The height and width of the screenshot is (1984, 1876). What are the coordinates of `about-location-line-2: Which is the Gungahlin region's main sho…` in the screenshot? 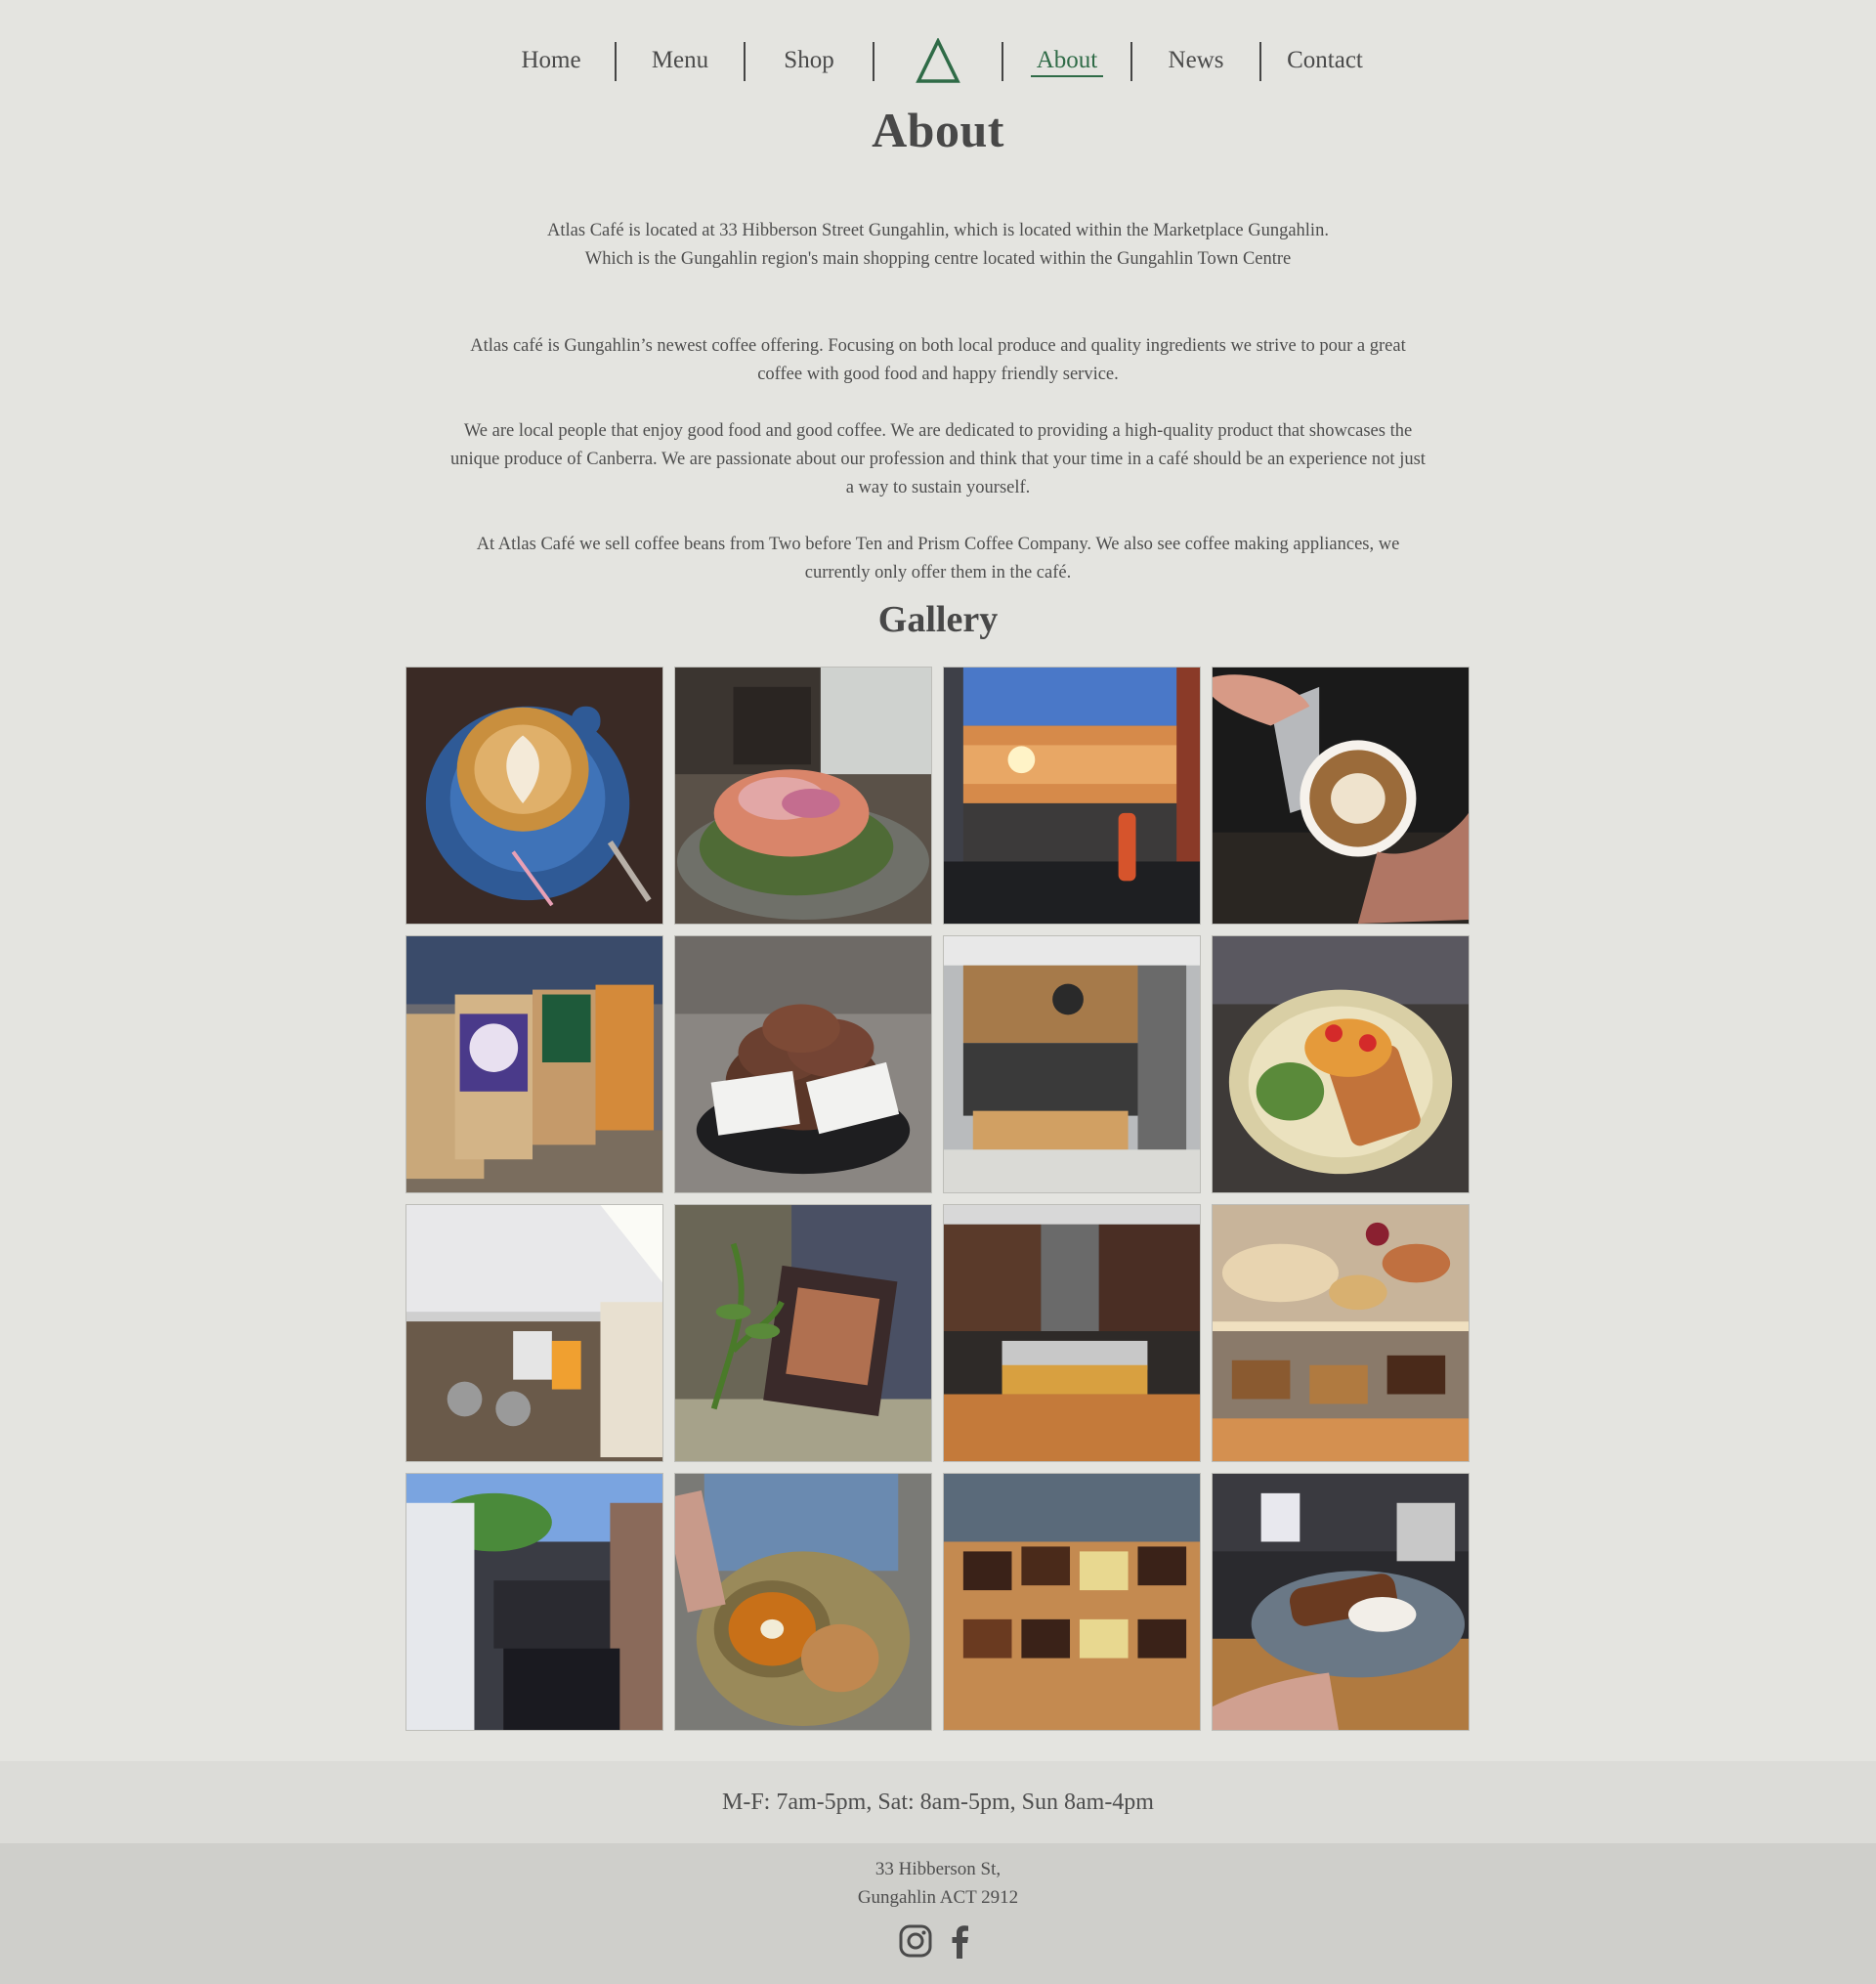 It's located at (938, 259).